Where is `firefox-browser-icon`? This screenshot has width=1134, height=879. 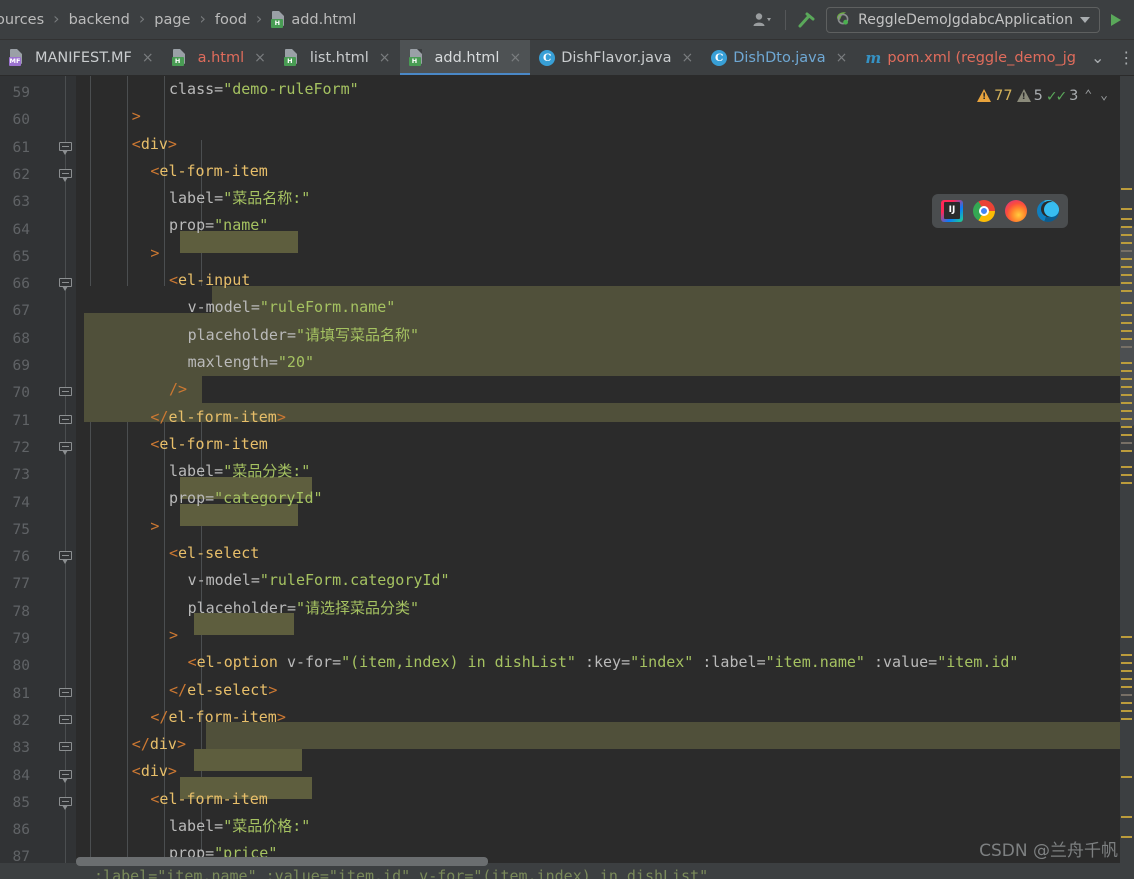 firefox-browser-icon is located at coordinates (1016, 211).